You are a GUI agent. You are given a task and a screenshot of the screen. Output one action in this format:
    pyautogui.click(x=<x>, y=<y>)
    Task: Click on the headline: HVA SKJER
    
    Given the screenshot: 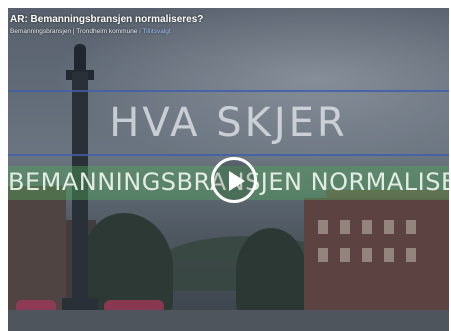 What is the action you would take?
    pyautogui.click(x=228, y=123)
    